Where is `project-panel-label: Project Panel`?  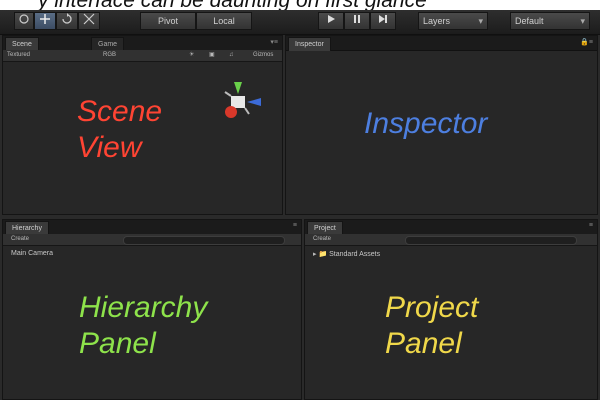 project-panel-label: Project Panel is located at coordinates (431, 326).